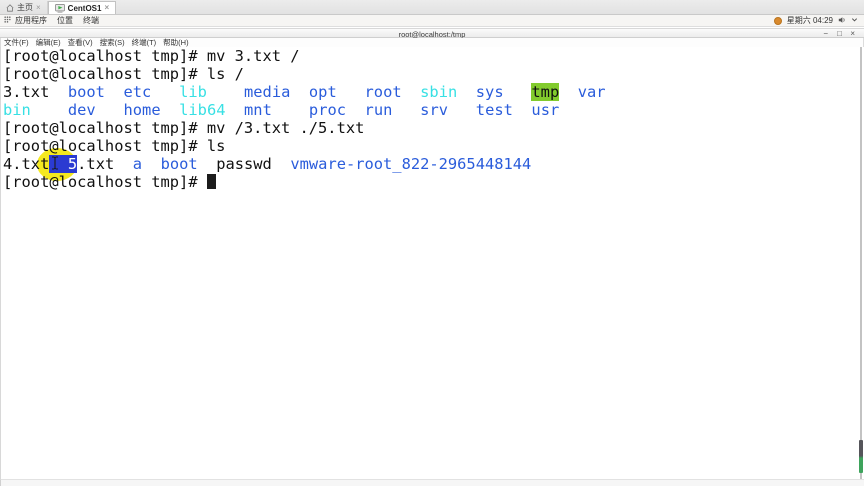 The image size is (864, 486). I want to click on terminal-text-segment: passwd, so click(244, 164).